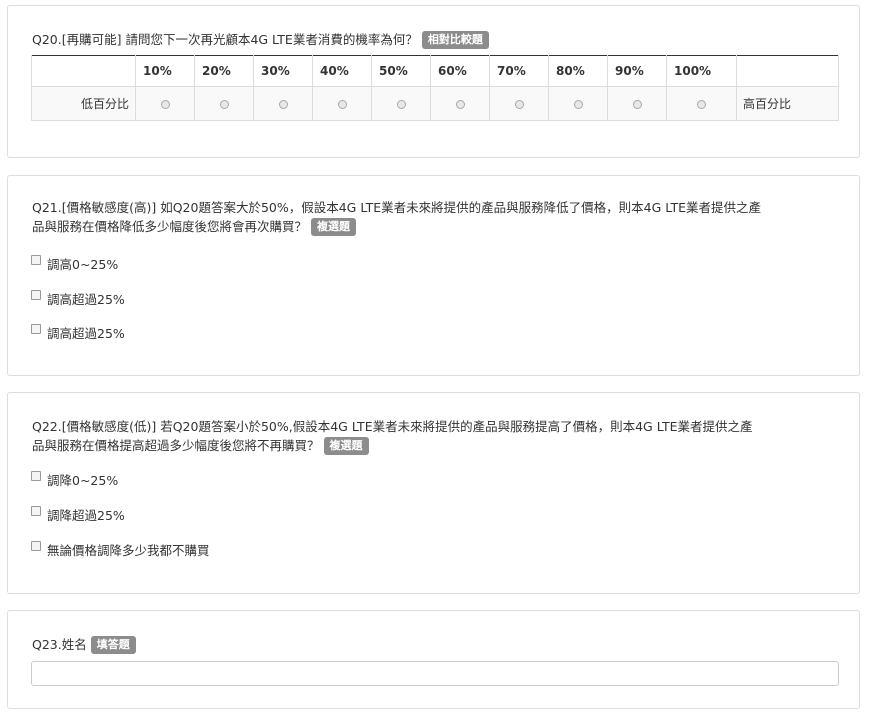  What do you see at coordinates (401, 71) in the screenshot?
I see `scale-header-50: 50%` at bounding box center [401, 71].